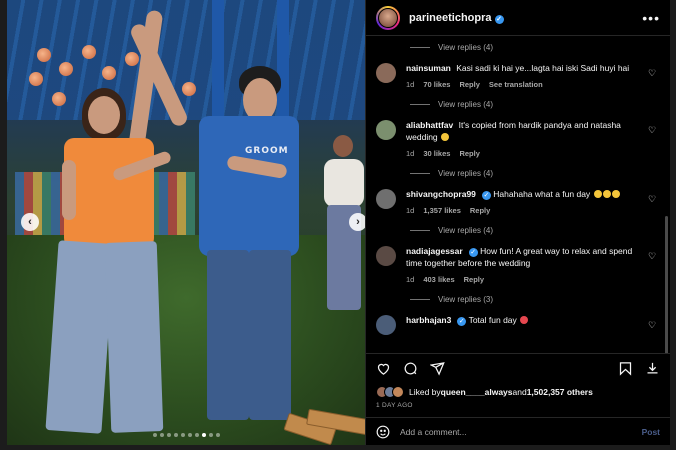 The width and height of the screenshot is (676, 450). Describe the element at coordinates (390, 392) in the screenshot. I see `liker-avatars` at that location.